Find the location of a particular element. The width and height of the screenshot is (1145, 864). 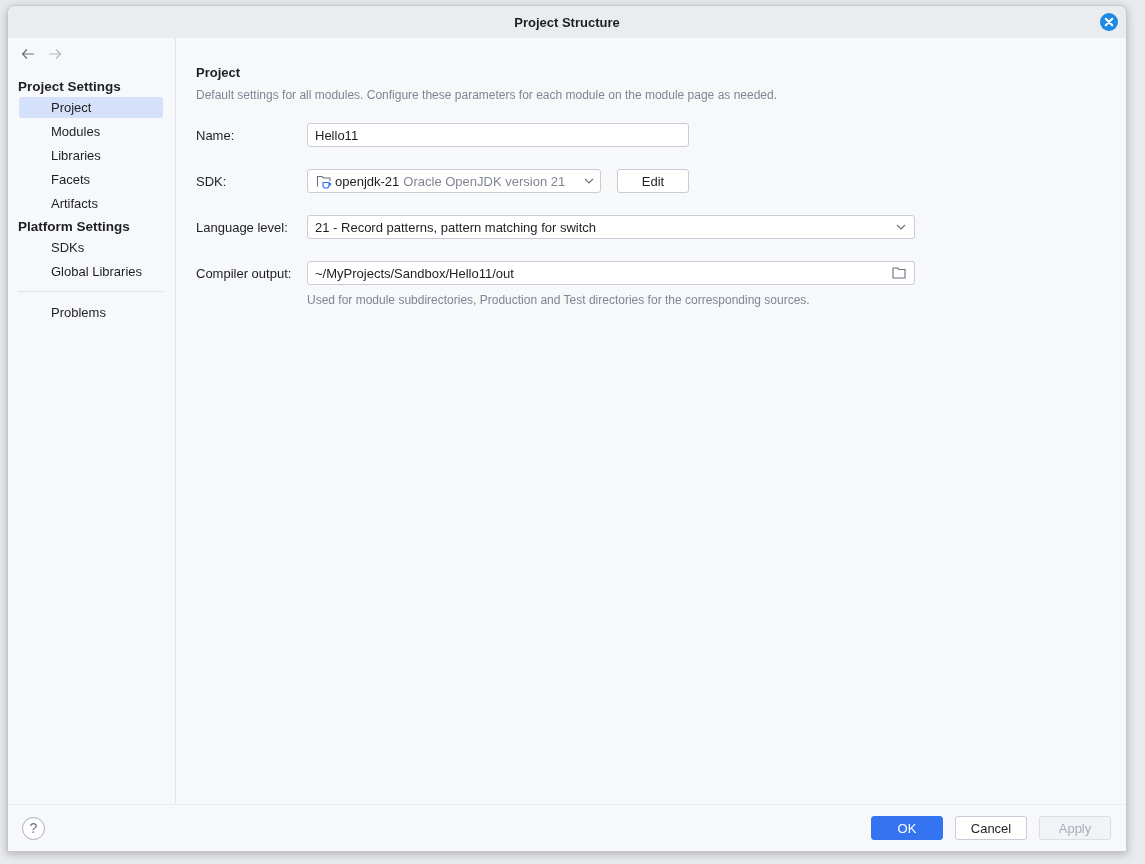

dialog-button: Cancel is located at coordinates (991, 828).